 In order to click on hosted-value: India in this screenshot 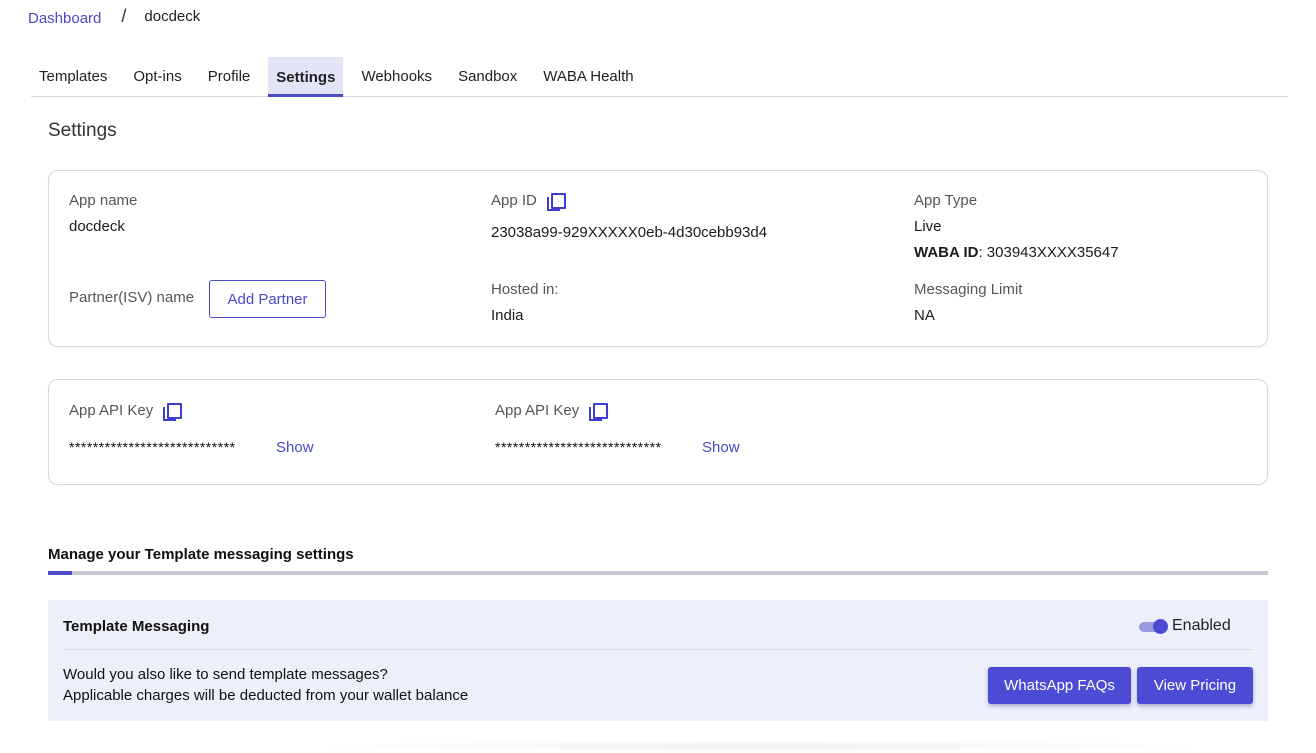, I will do `click(507, 315)`.